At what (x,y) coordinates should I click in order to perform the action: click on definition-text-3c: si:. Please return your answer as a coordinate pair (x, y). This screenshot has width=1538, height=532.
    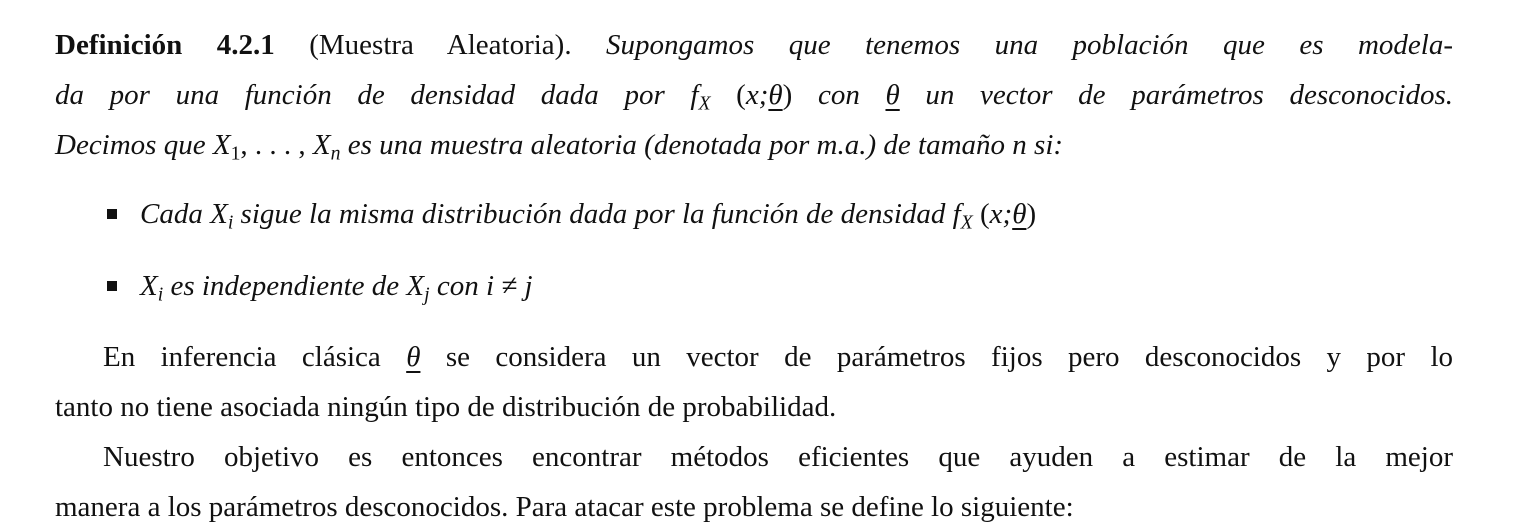
    Looking at the image, I should click on (1049, 145).